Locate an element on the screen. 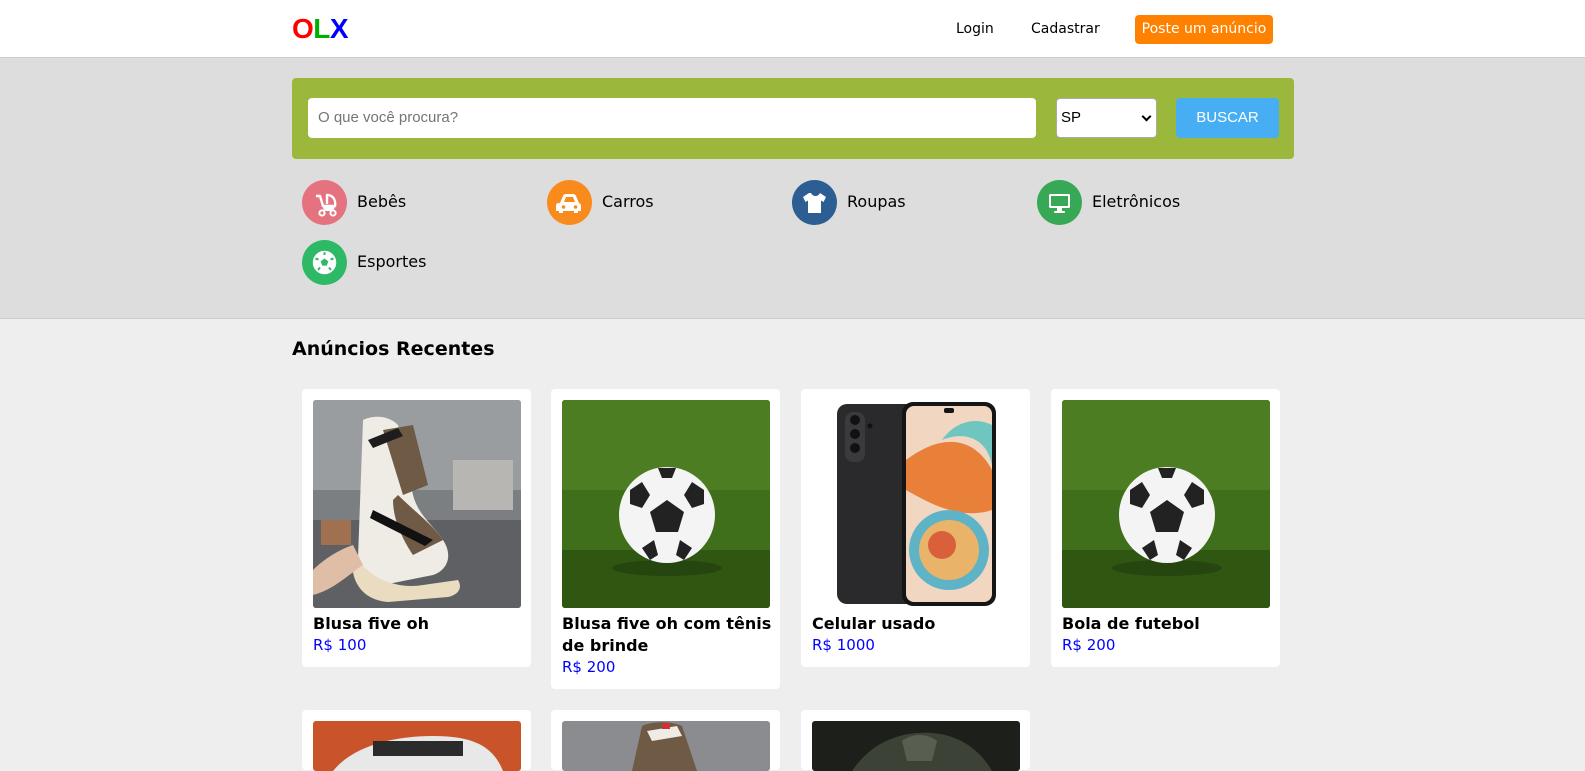  olx-logo: OLX is located at coordinates (320, 28).